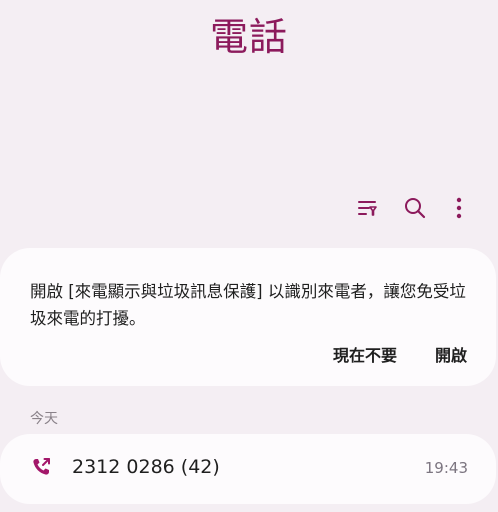 This screenshot has height=512, width=498. Describe the element at coordinates (146, 467) in the screenshot. I see `call-number: 2312 0286 (42)` at that location.